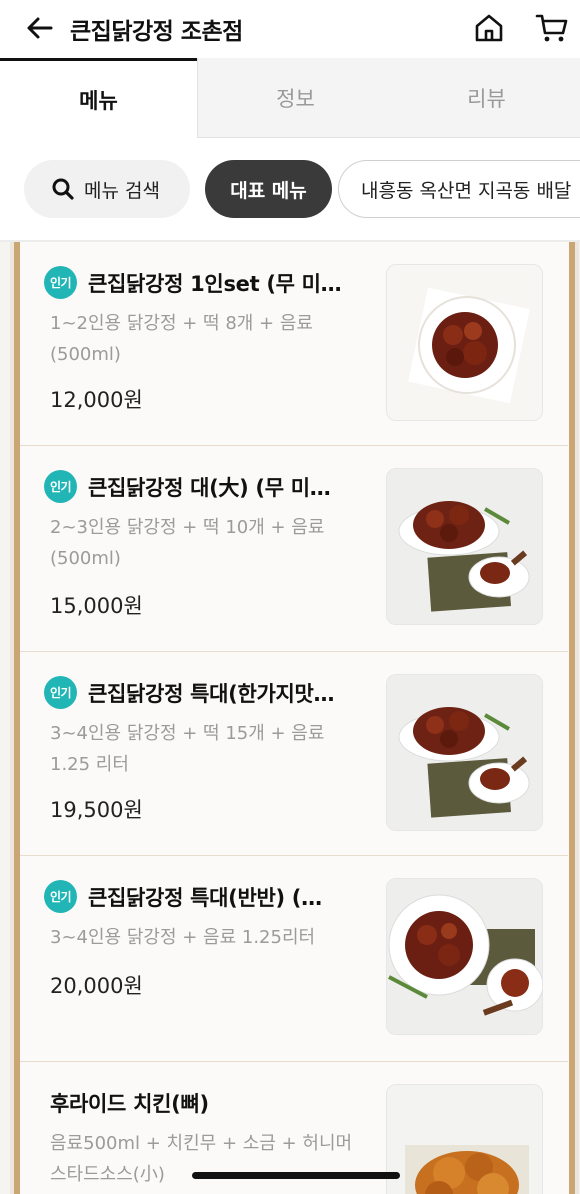  Describe the element at coordinates (268, 189) in the screenshot. I see `representative-menu-chip: 대표 메뉴` at that location.